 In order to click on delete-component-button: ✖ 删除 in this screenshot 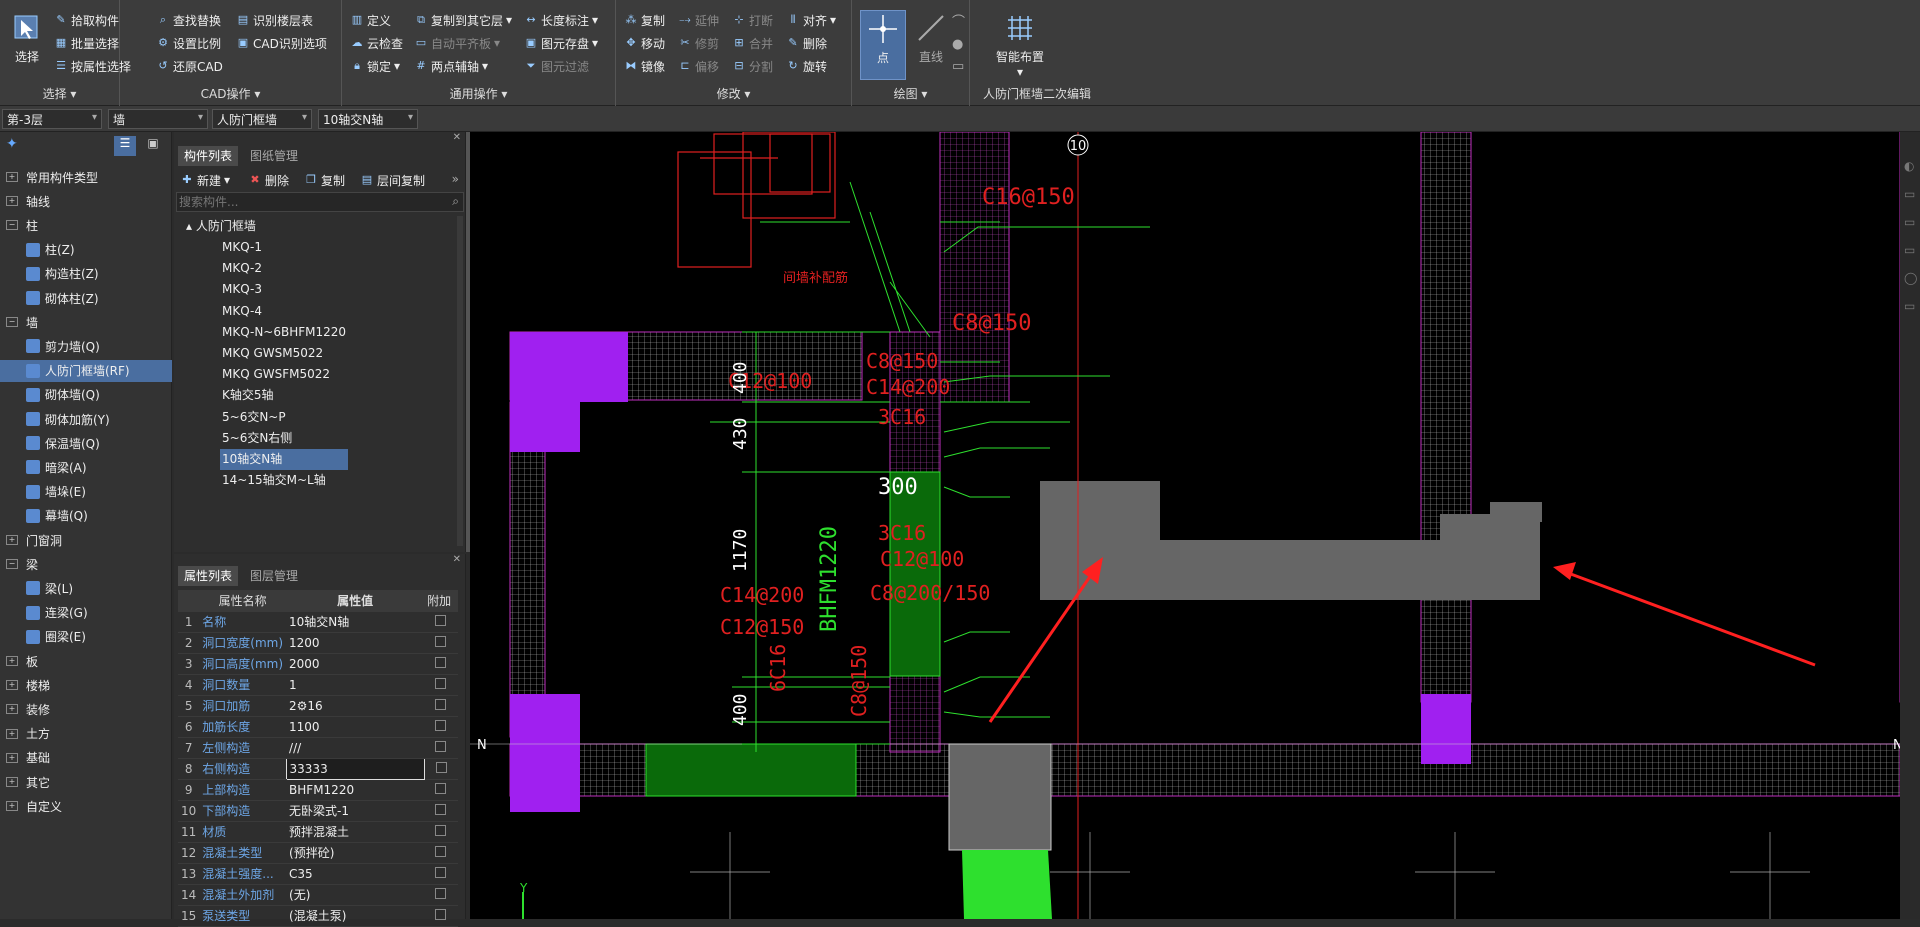, I will do `click(268, 180)`.